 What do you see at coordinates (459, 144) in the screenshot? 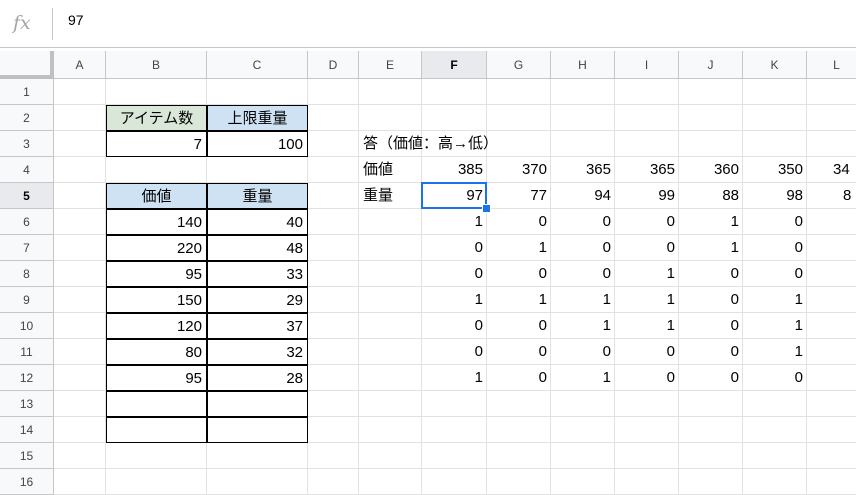
I see `cell-e3-answer-title: 答（価値：高→低）` at bounding box center [459, 144].